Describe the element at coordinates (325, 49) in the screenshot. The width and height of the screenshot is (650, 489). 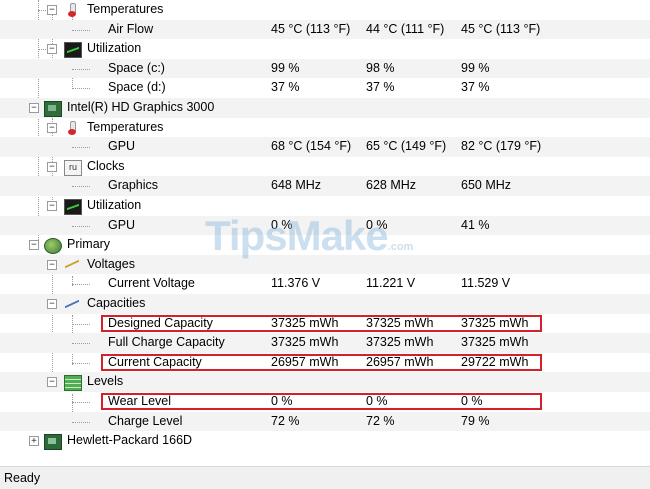
I see `tree-row-utilization: − Utilization` at that location.